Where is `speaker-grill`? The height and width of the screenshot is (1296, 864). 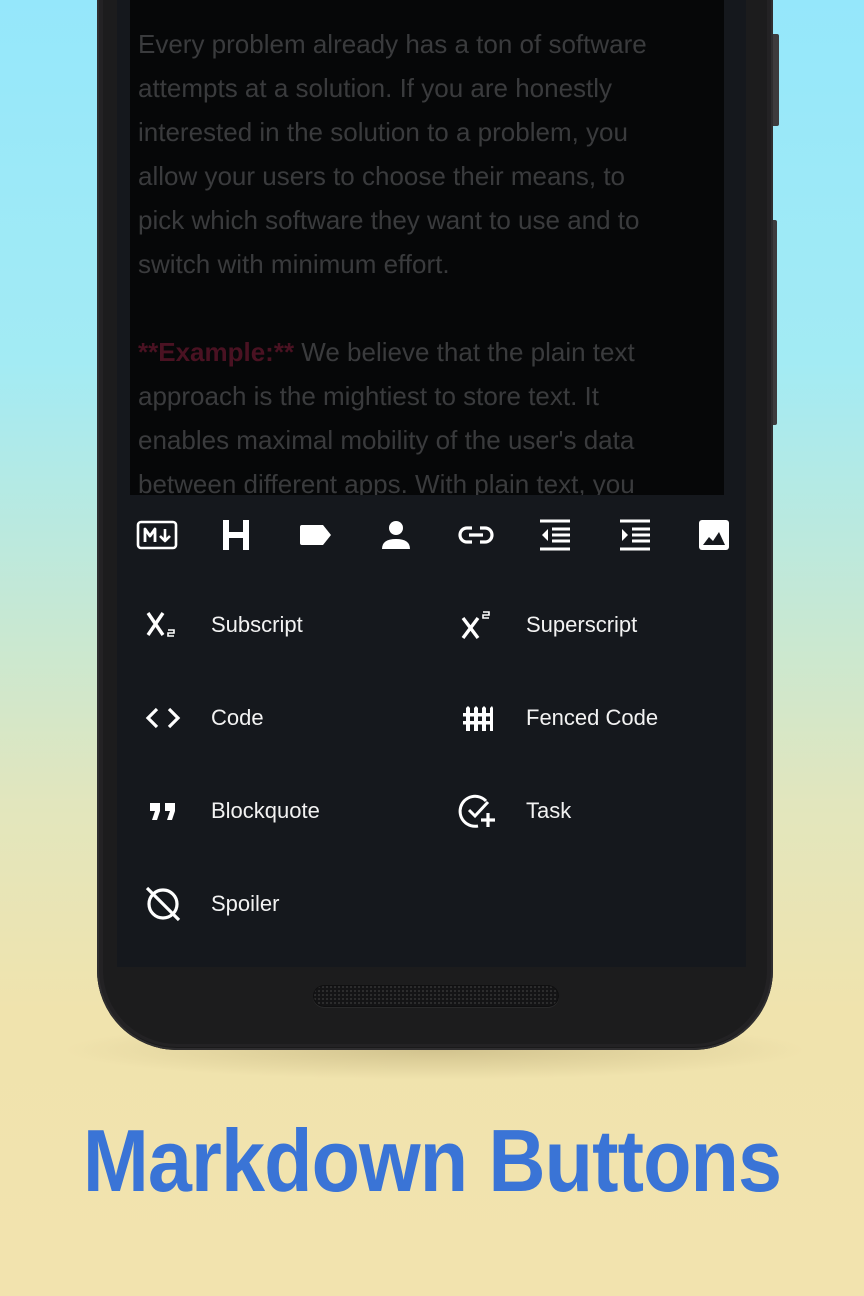 speaker-grill is located at coordinates (436, 996).